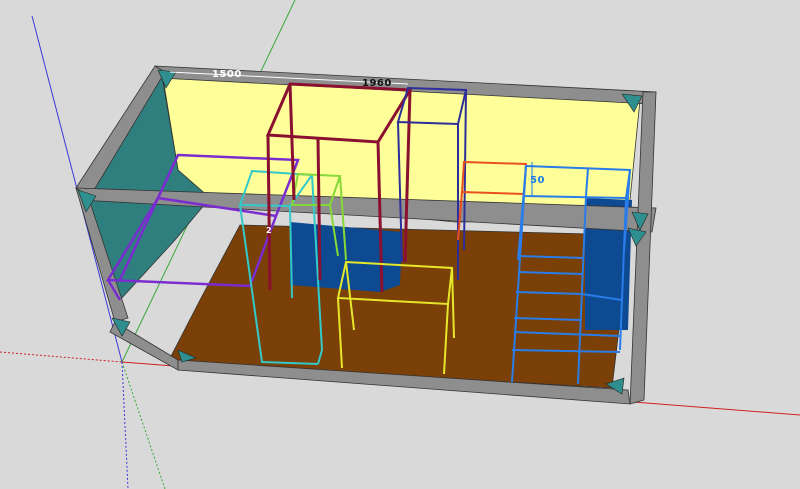 This screenshot has height=489, width=800. What do you see at coordinates (269, 230) in the screenshot?
I see `dimension-label-small: 2` at bounding box center [269, 230].